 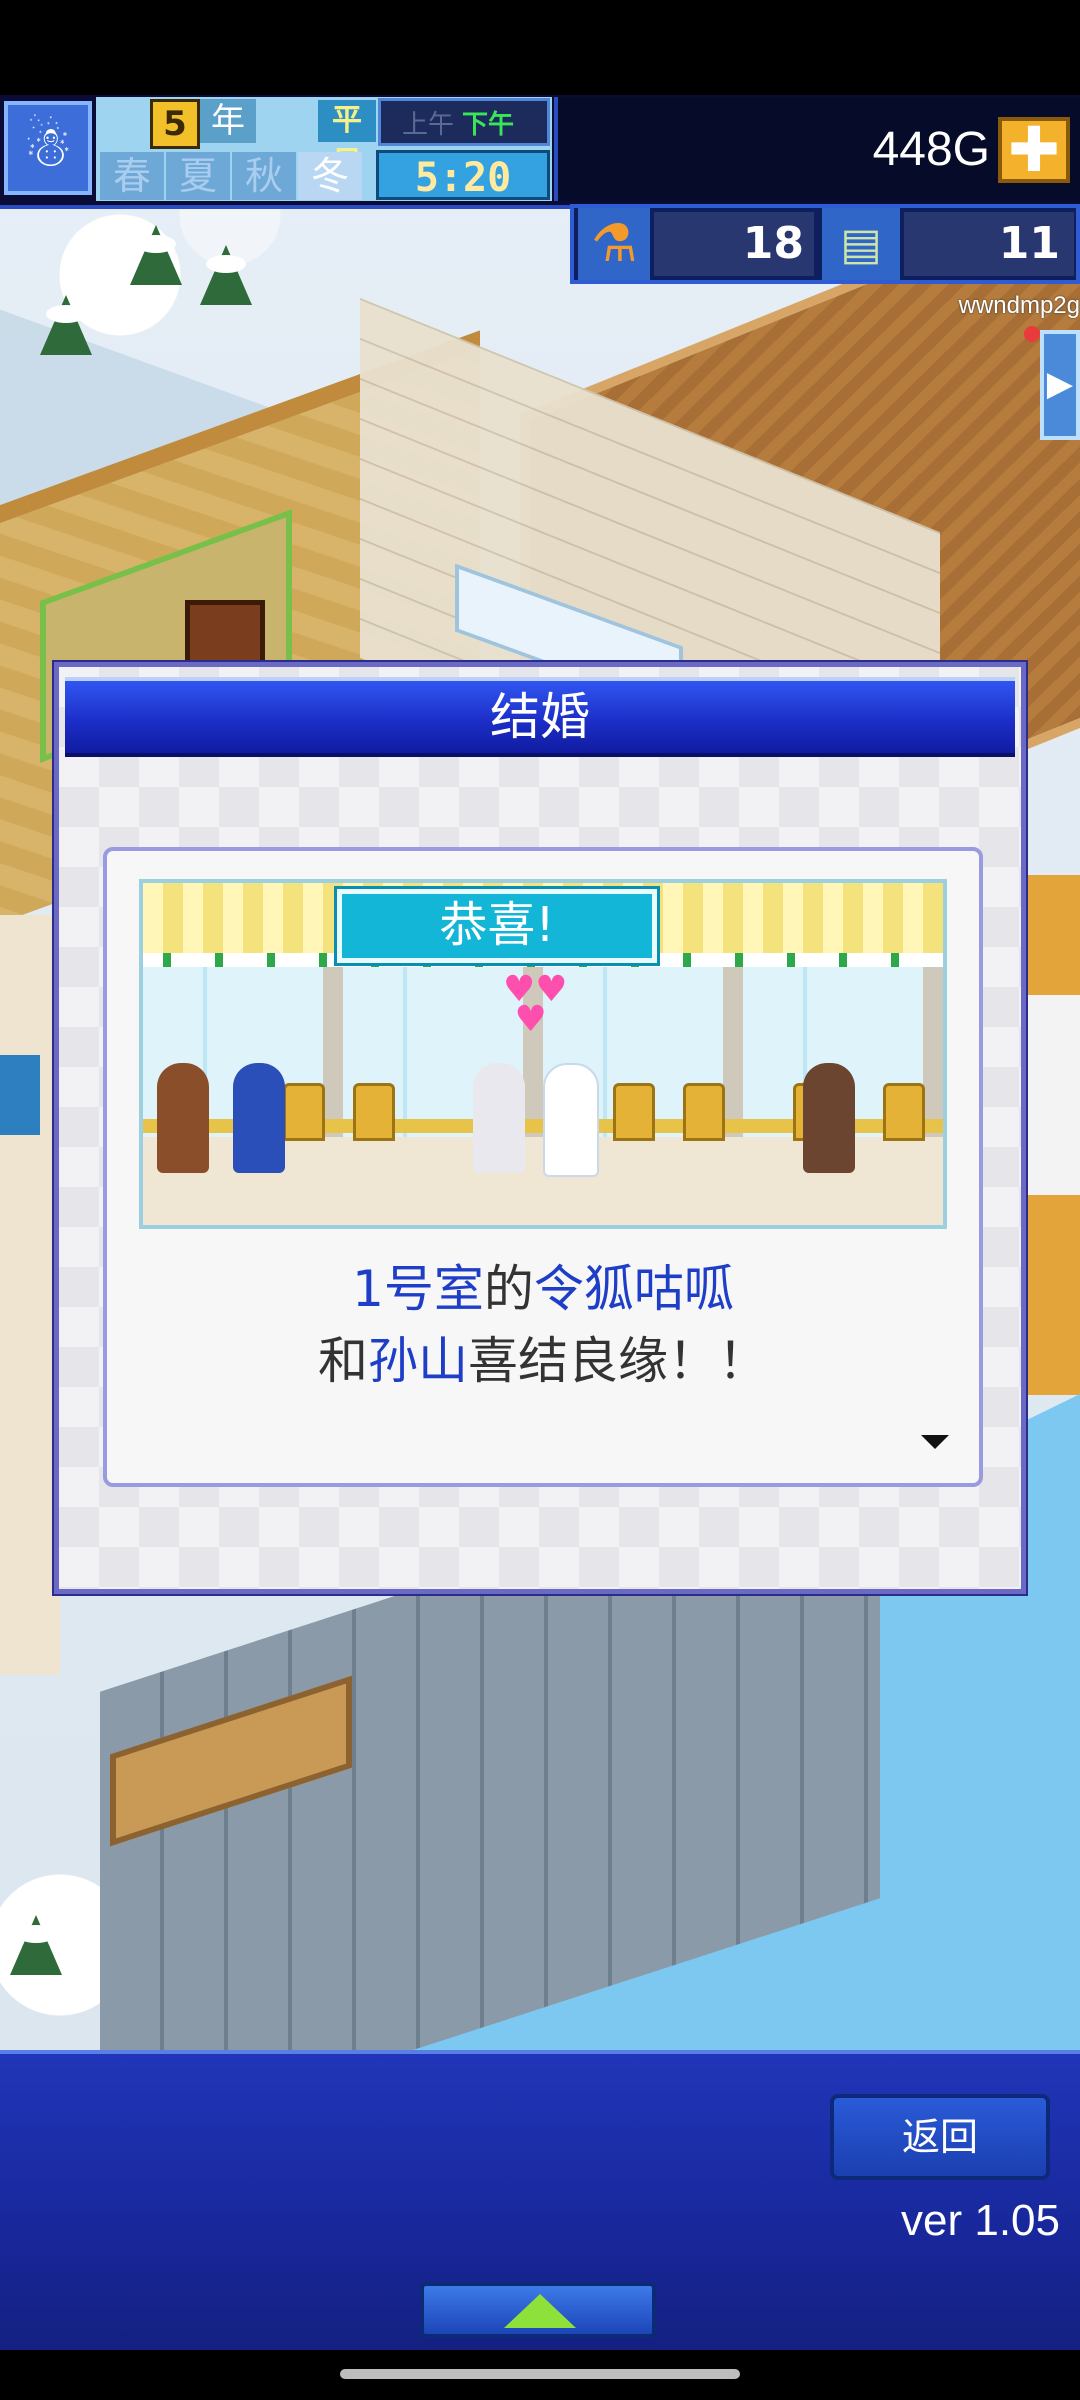 I want to click on notification-dot, so click(x=1032, y=334).